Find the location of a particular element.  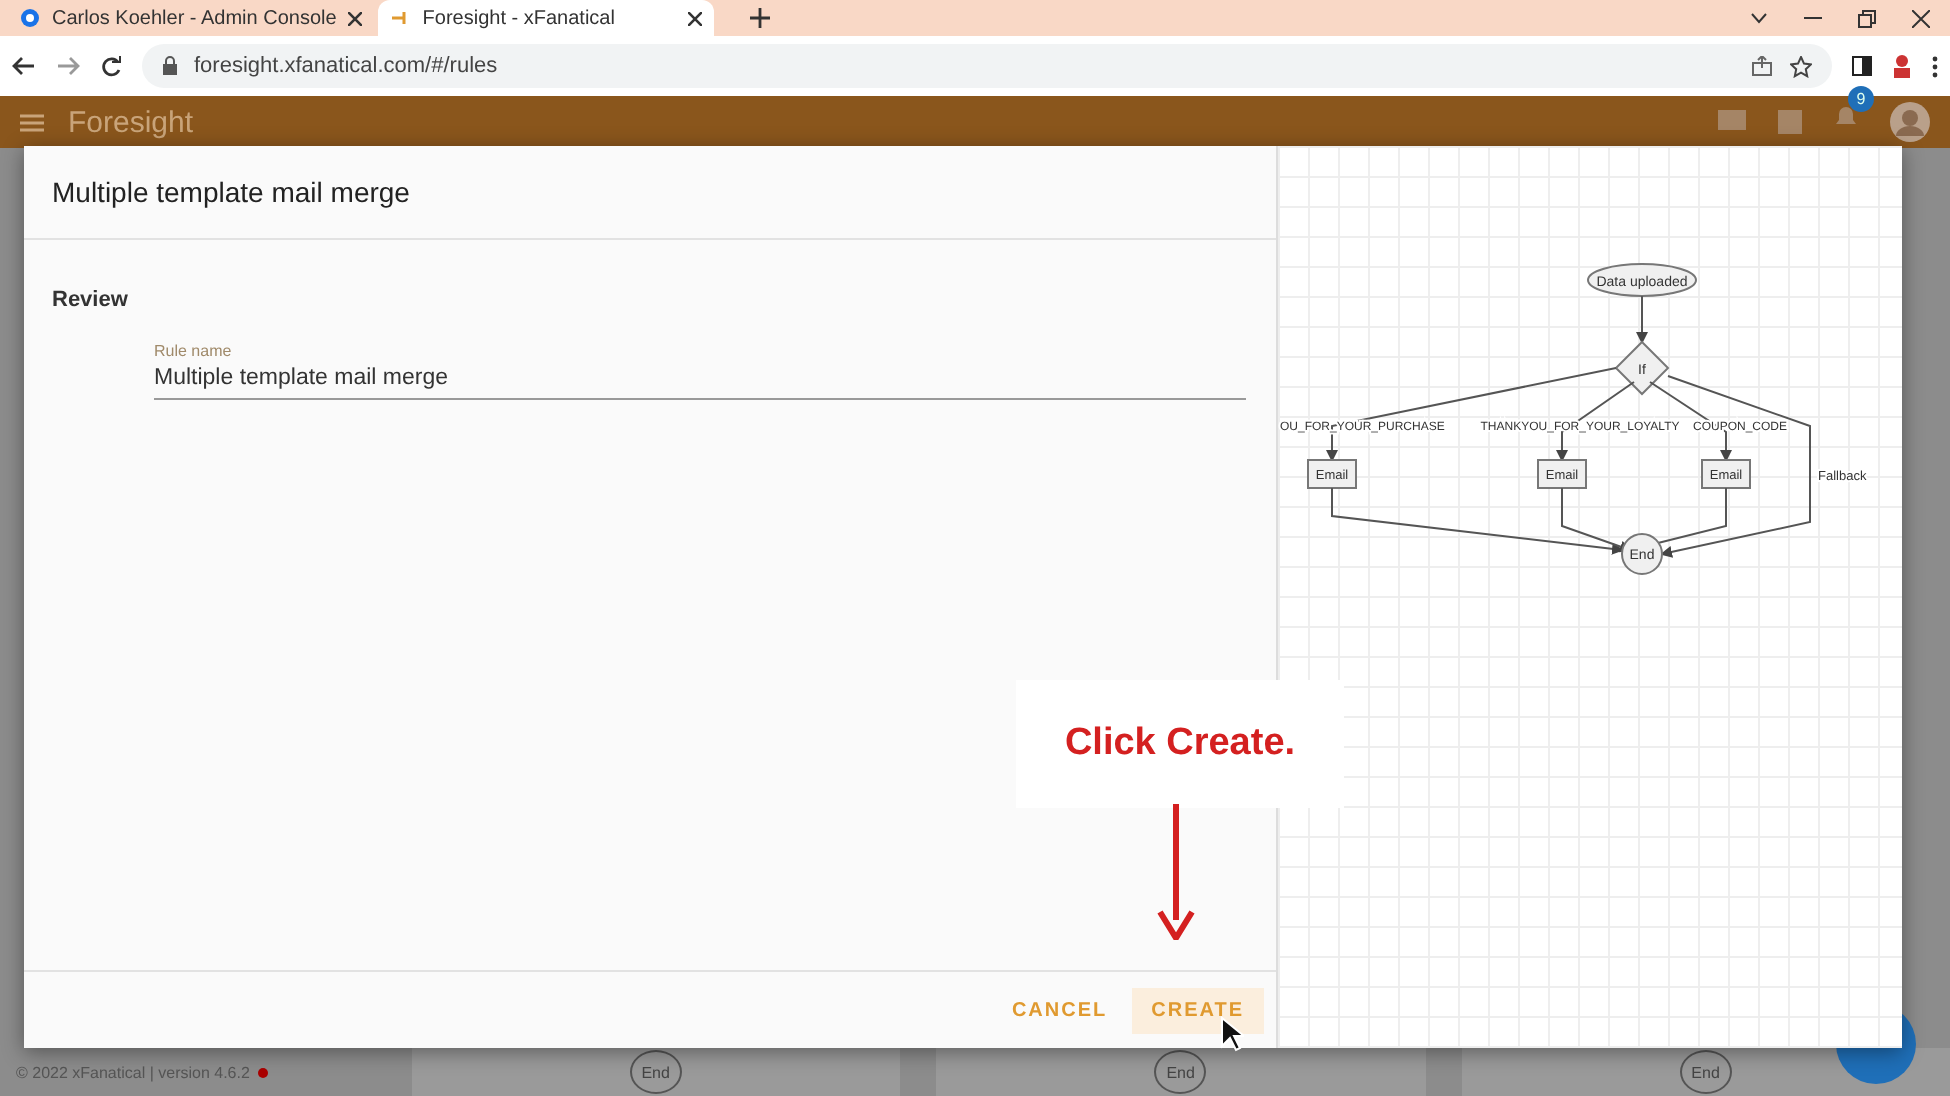

connector-arrow is located at coordinates (1642, 319).